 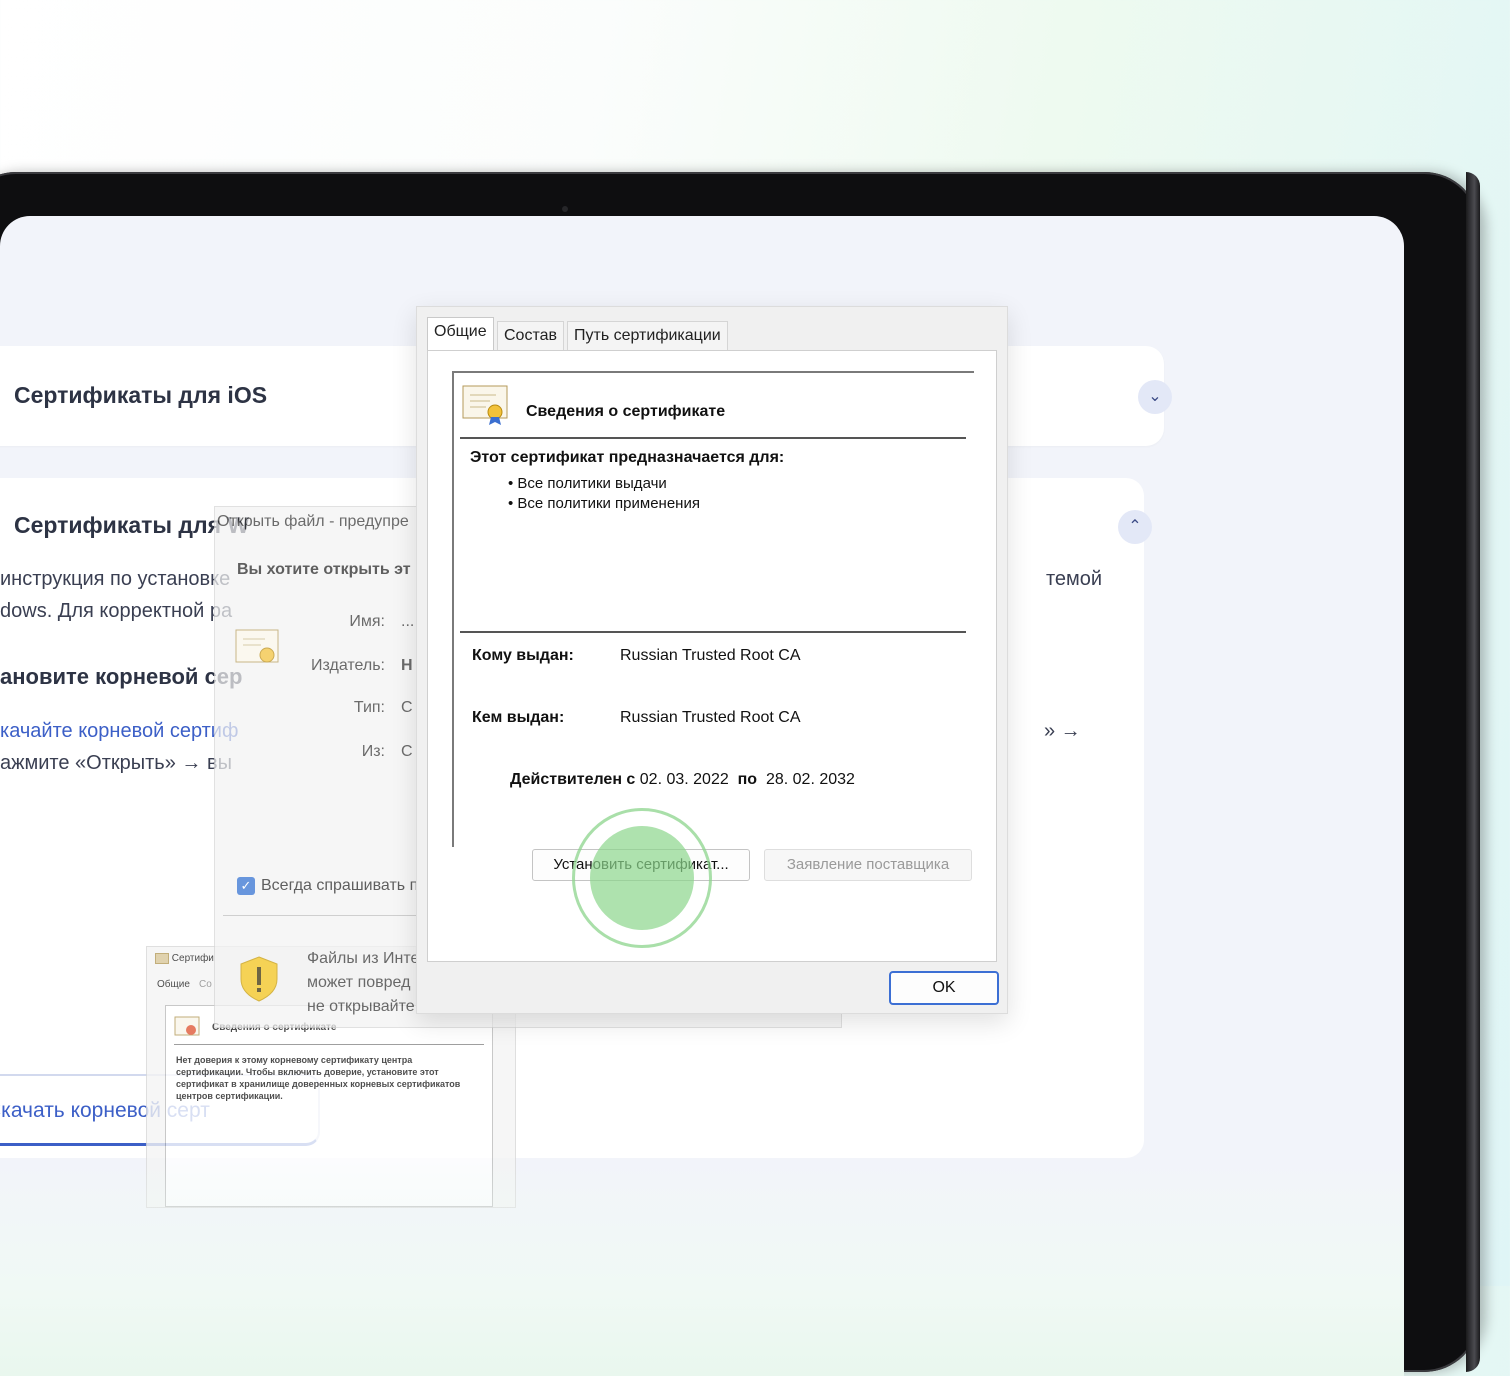 I want to click on info-divider-bottom, so click(x=713, y=632).